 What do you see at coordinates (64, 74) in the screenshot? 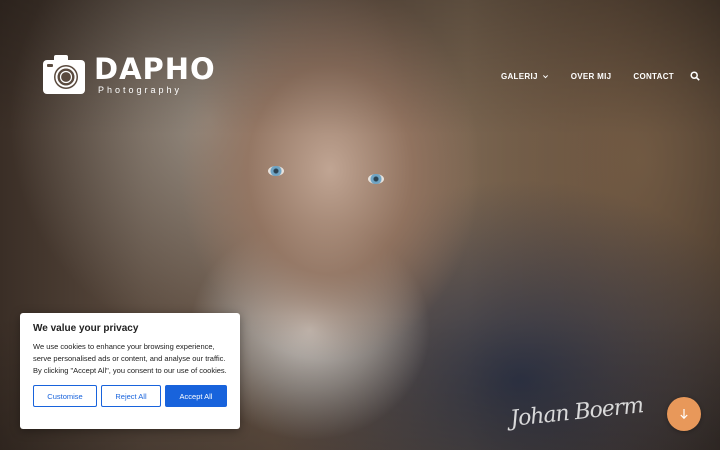
I see `camera-icon` at bounding box center [64, 74].